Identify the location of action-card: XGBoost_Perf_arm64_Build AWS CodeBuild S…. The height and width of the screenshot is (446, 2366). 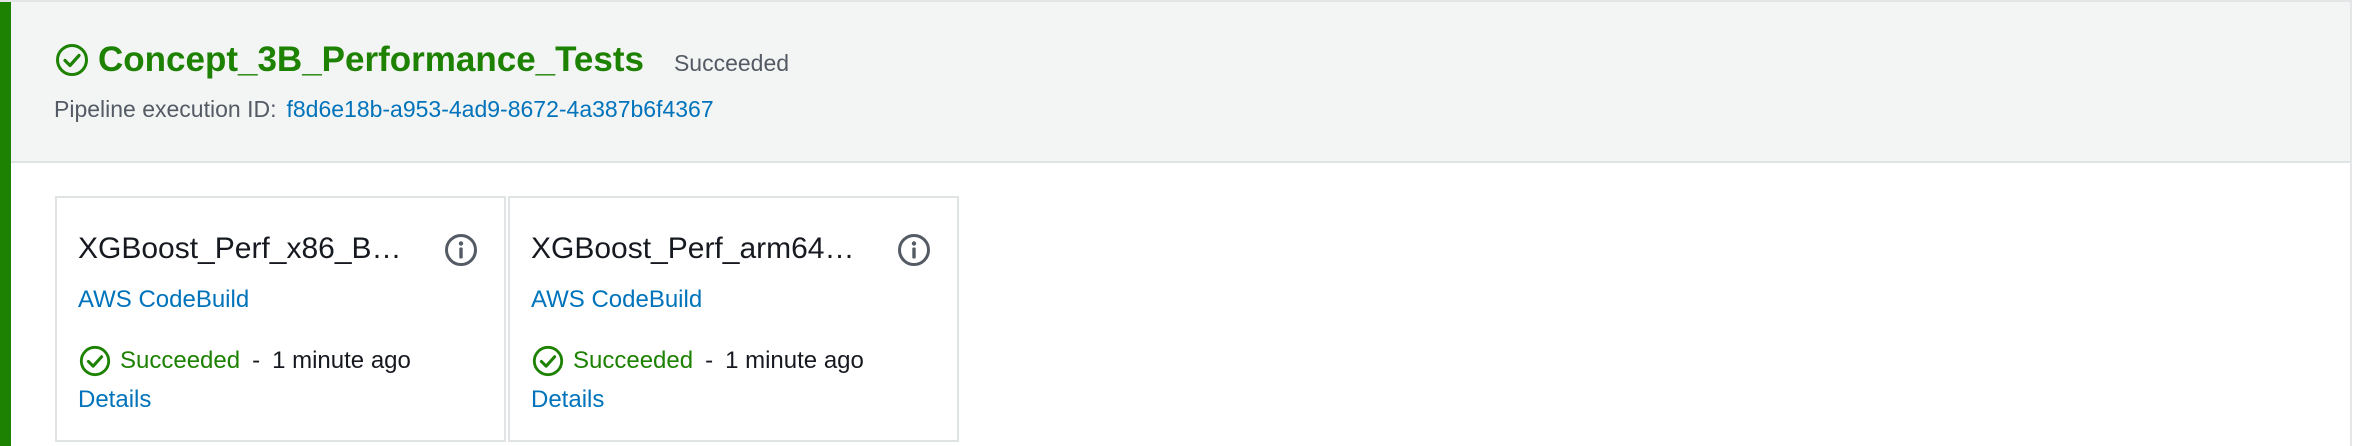
(733, 319).